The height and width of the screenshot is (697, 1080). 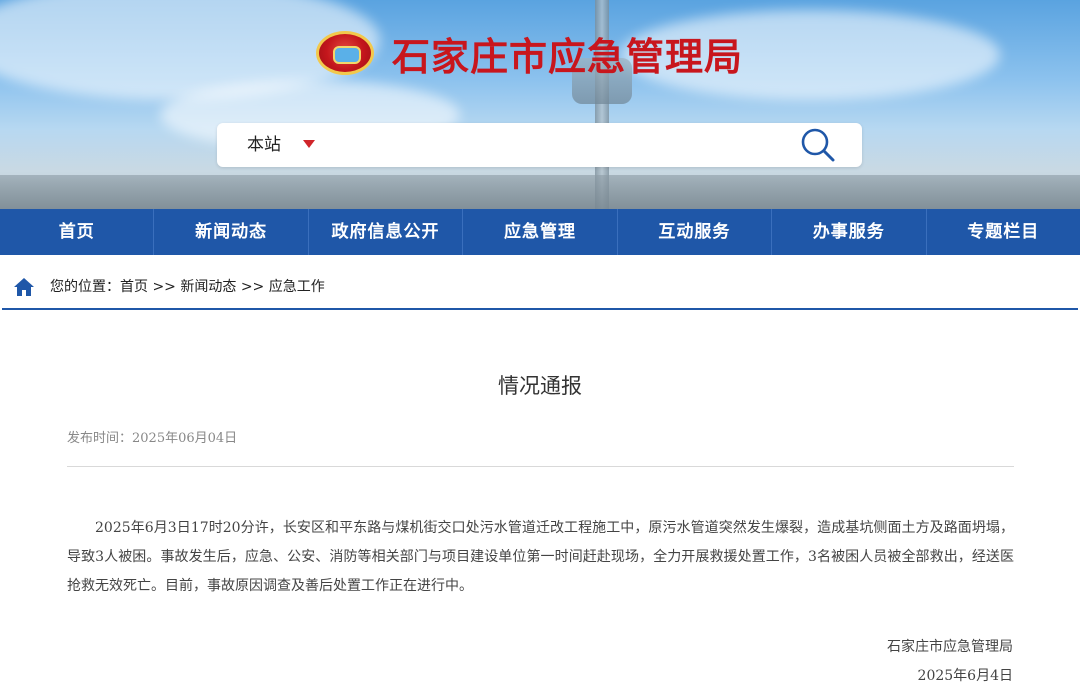 What do you see at coordinates (309, 144) in the screenshot?
I see `caret-down-icon` at bounding box center [309, 144].